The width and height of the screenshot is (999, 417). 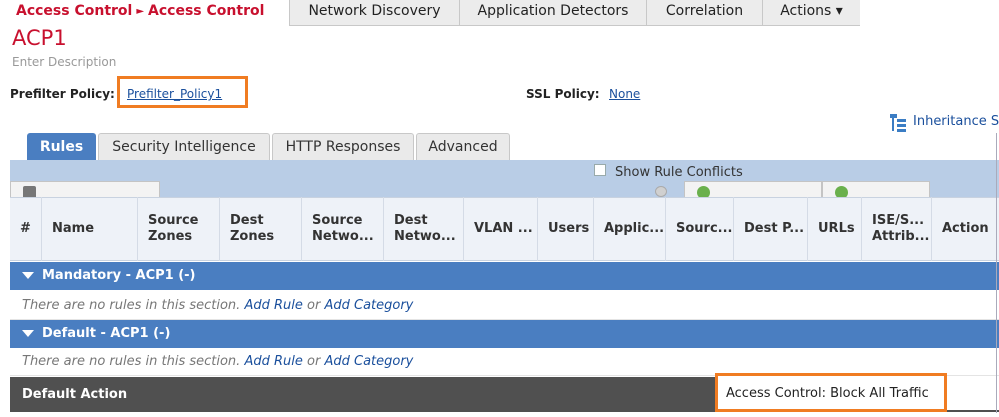 What do you see at coordinates (62, 94) in the screenshot?
I see `prefilter-policy-label: Prefilter Policy:` at bounding box center [62, 94].